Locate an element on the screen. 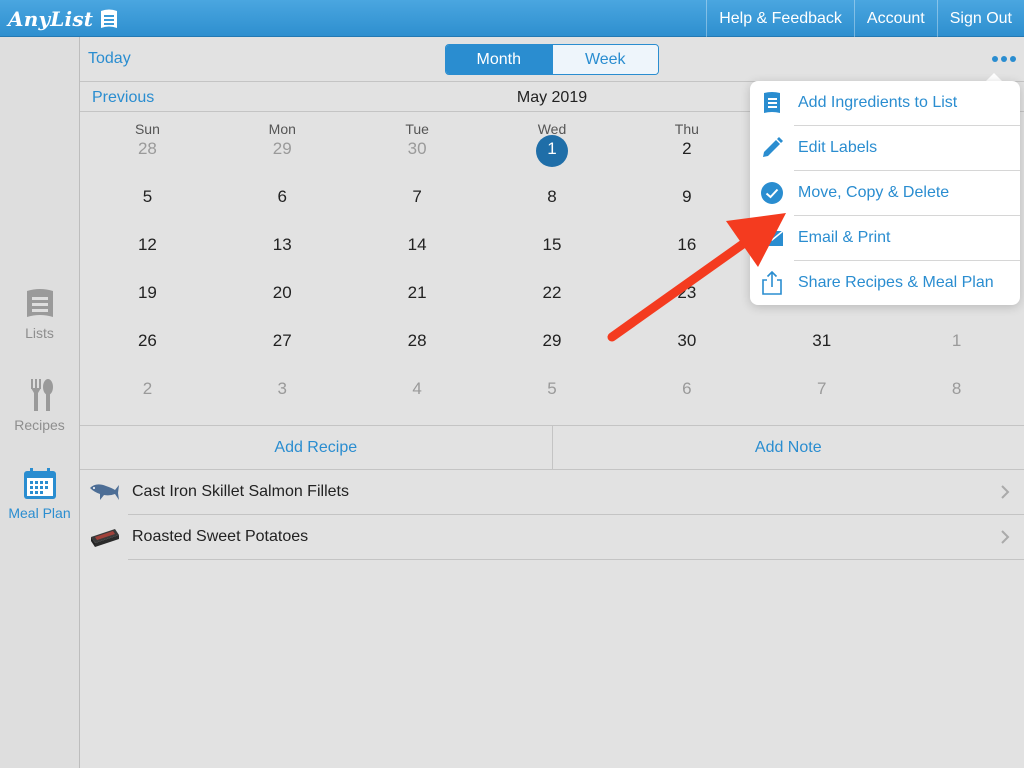  app-name: AnyList is located at coordinates (51, 19).